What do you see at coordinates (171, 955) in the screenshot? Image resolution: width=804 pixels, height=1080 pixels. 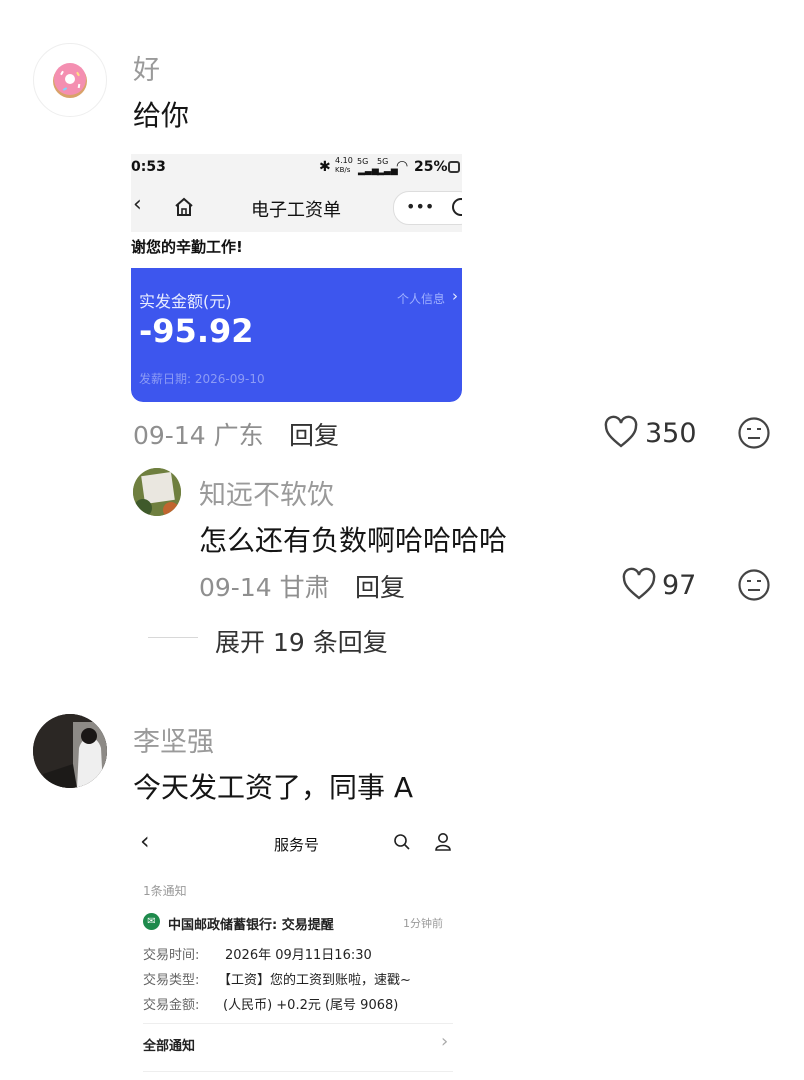 I see `row-label: 交易时间:` at bounding box center [171, 955].